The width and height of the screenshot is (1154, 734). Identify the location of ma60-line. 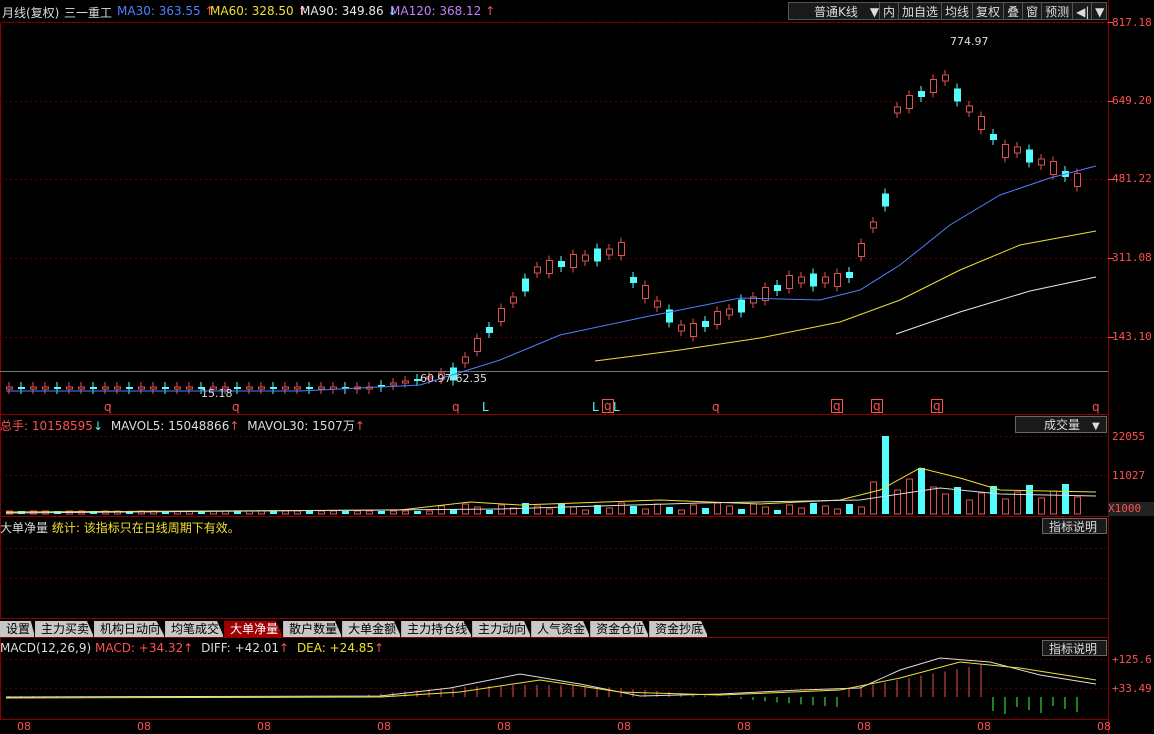
(845, 296).